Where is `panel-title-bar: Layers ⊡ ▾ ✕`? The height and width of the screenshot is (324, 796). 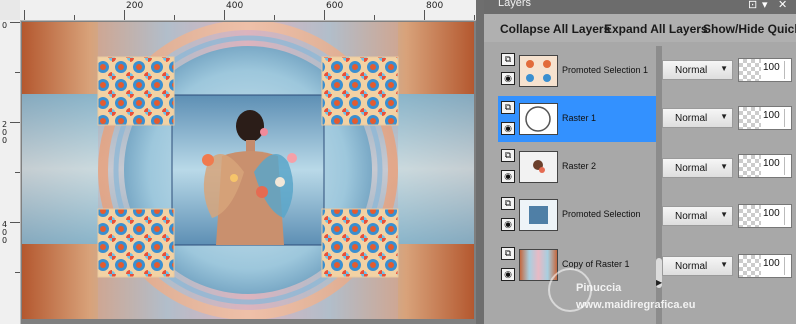
panel-title-bar: Layers ⊡ ▾ ✕ is located at coordinates (640, 7).